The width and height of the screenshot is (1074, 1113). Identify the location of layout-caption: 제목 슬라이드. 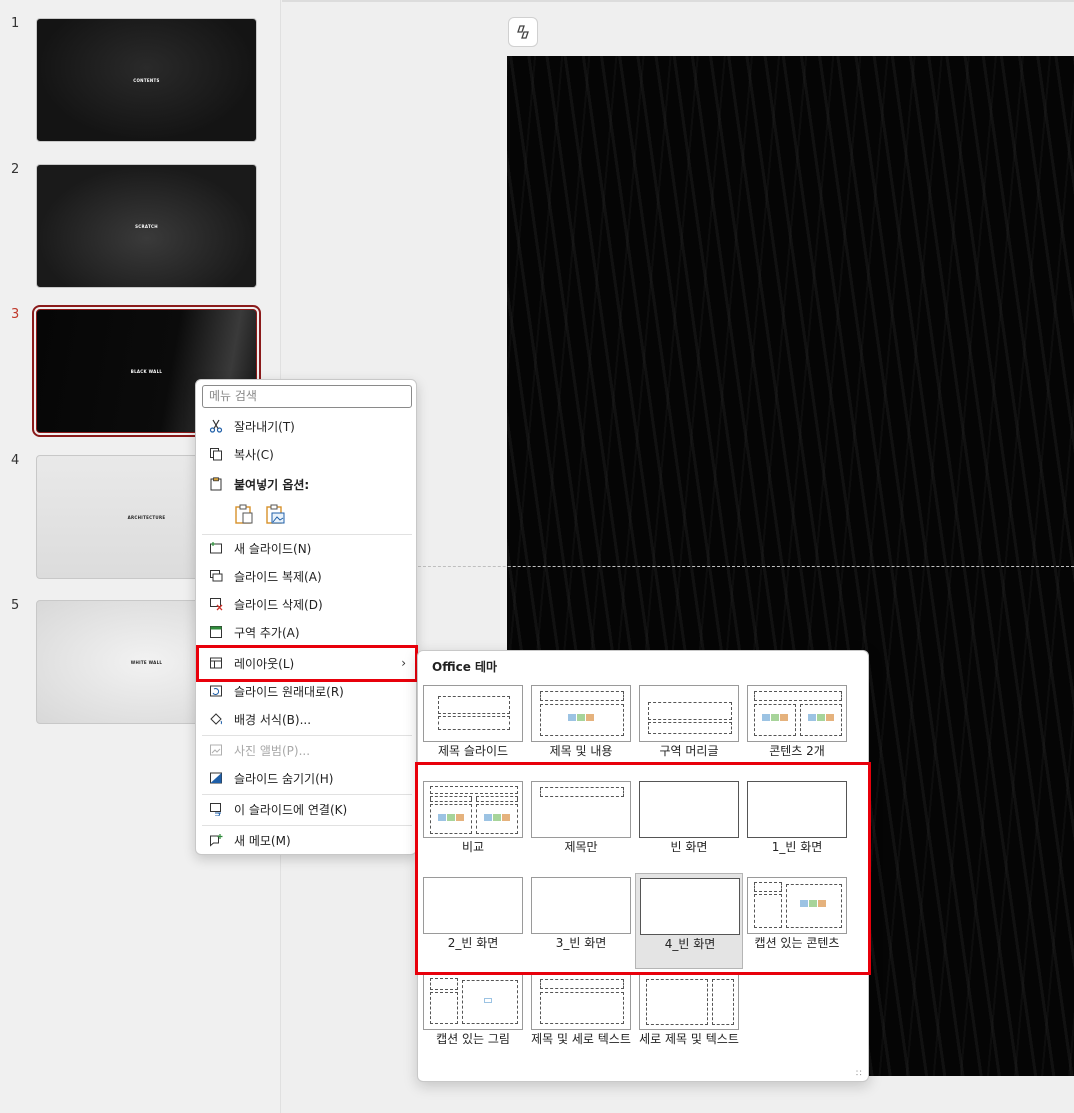
(473, 751).